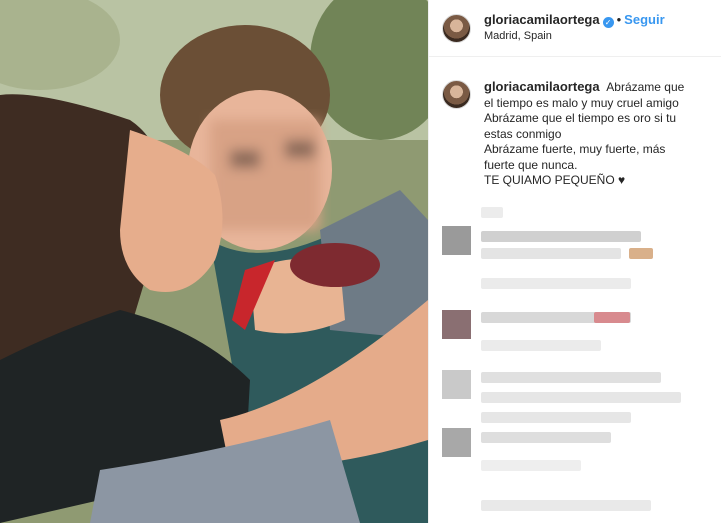 The image size is (721, 523). I want to click on header-username: gloriacamilaortega, so click(542, 19).